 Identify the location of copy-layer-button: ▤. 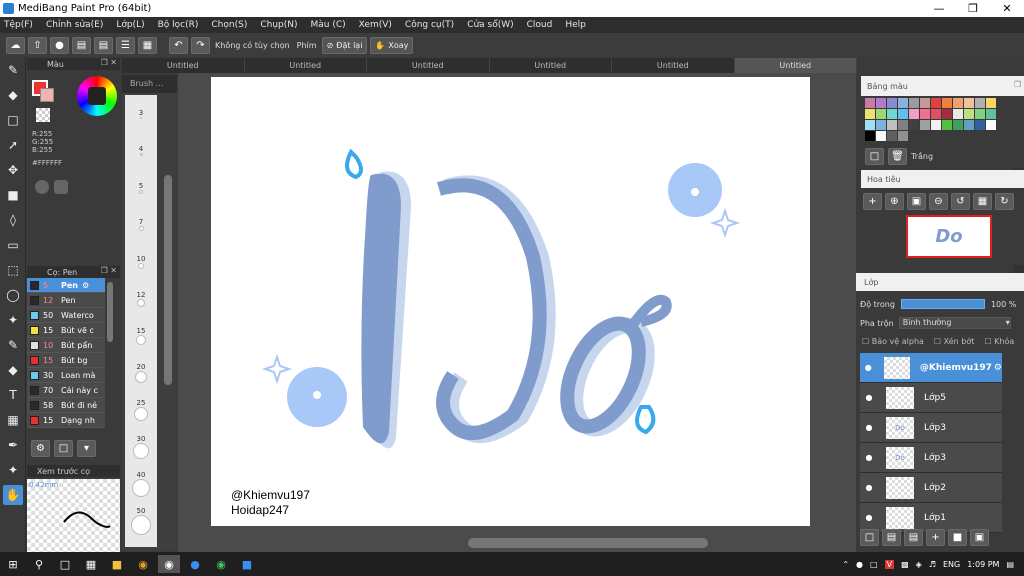
(913, 537).